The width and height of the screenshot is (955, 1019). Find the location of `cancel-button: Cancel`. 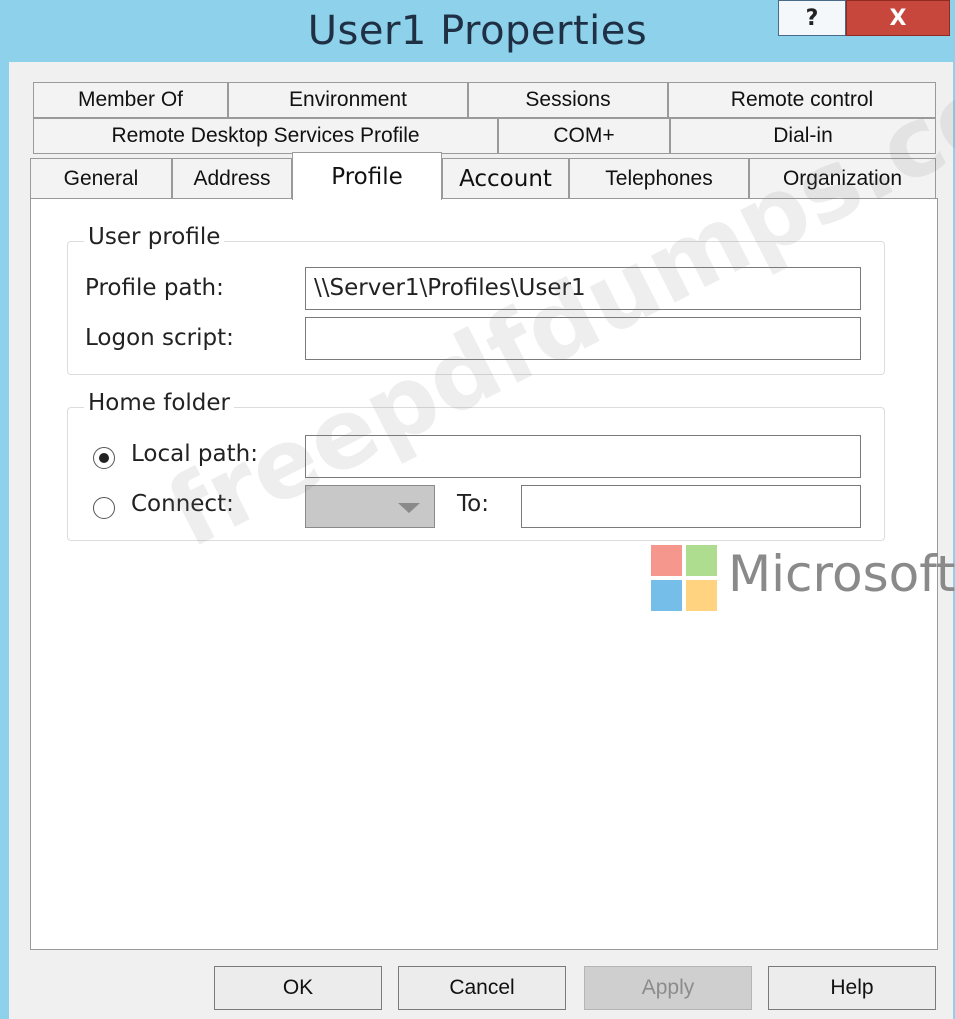

cancel-button: Cancel is located at coordinates (482, 988).